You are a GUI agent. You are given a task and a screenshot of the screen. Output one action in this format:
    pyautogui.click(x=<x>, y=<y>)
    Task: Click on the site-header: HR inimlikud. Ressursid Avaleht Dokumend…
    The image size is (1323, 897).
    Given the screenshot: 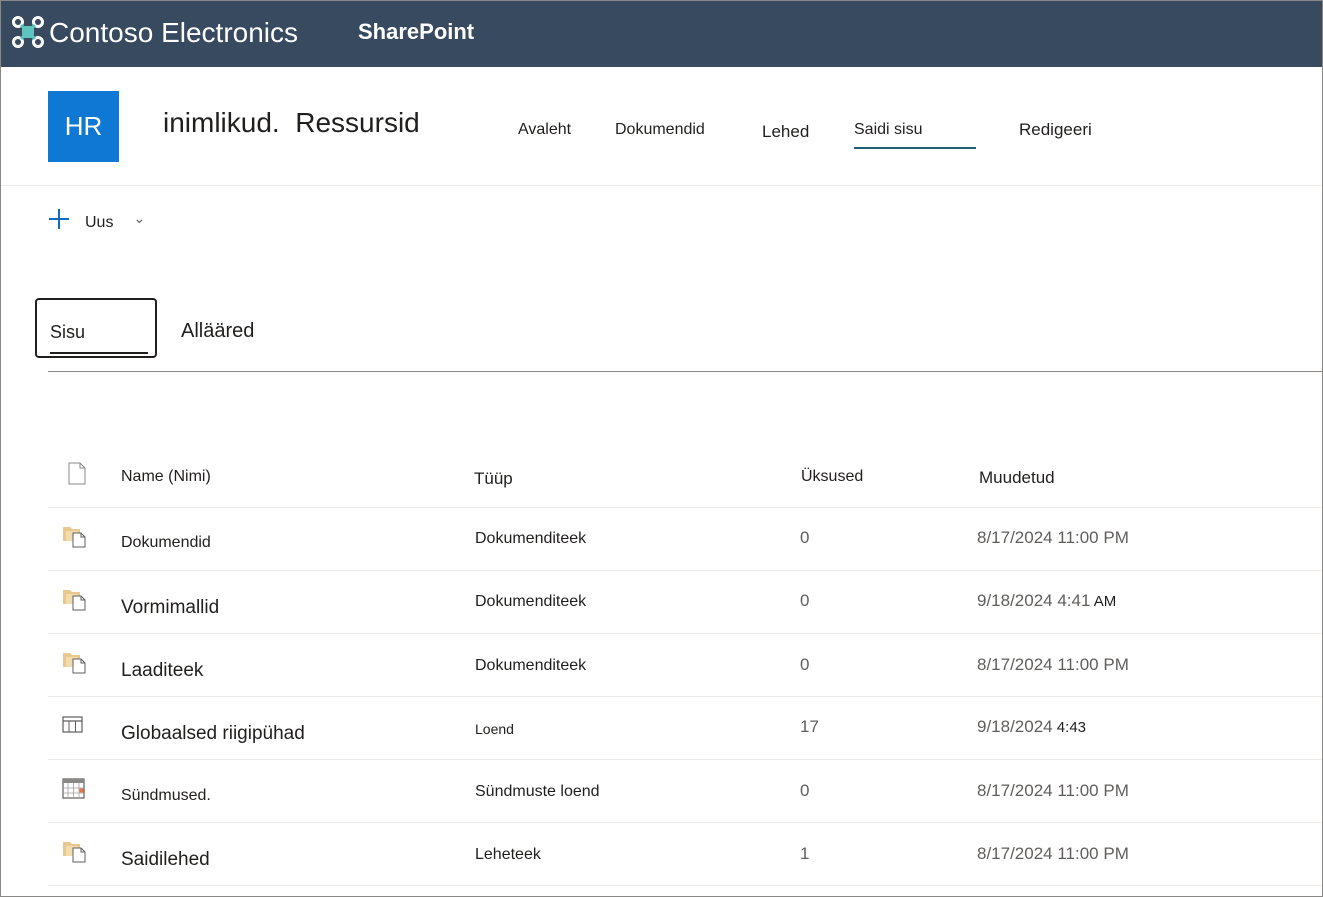 What is the action you would take?
    pyautogui.click(x=661, y=126)
    